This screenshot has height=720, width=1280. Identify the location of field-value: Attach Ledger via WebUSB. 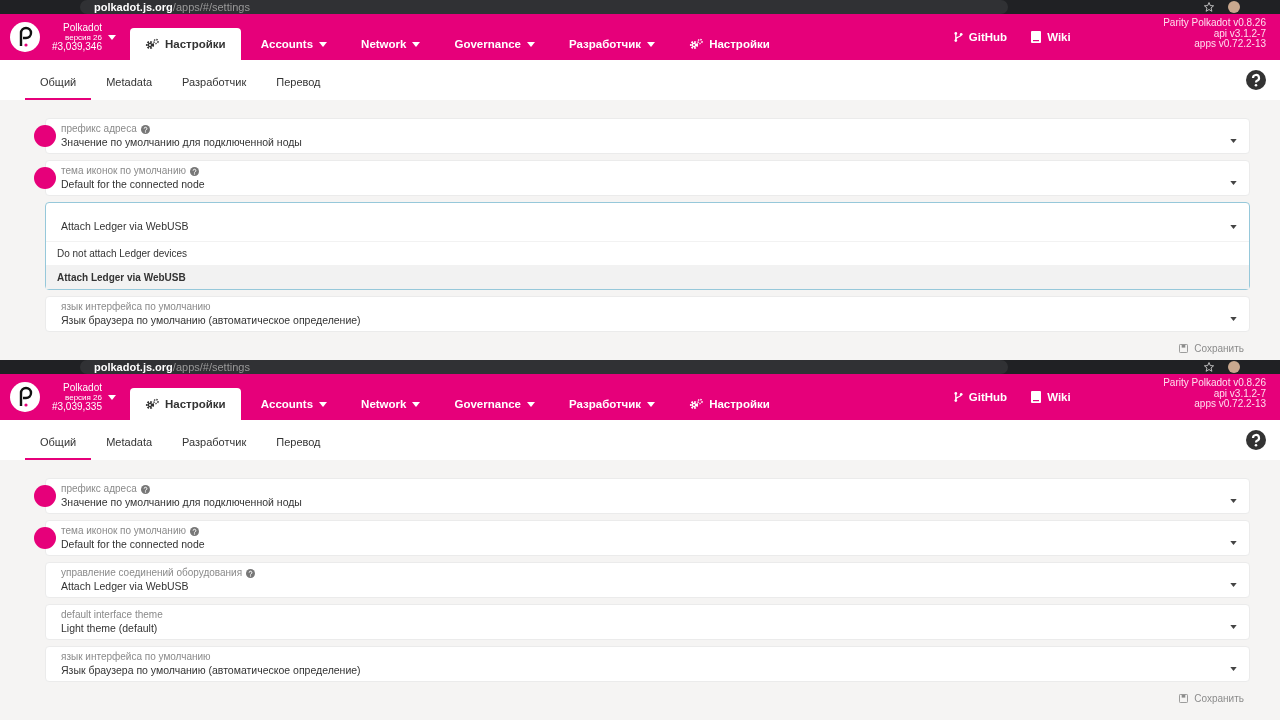
(125, 586).